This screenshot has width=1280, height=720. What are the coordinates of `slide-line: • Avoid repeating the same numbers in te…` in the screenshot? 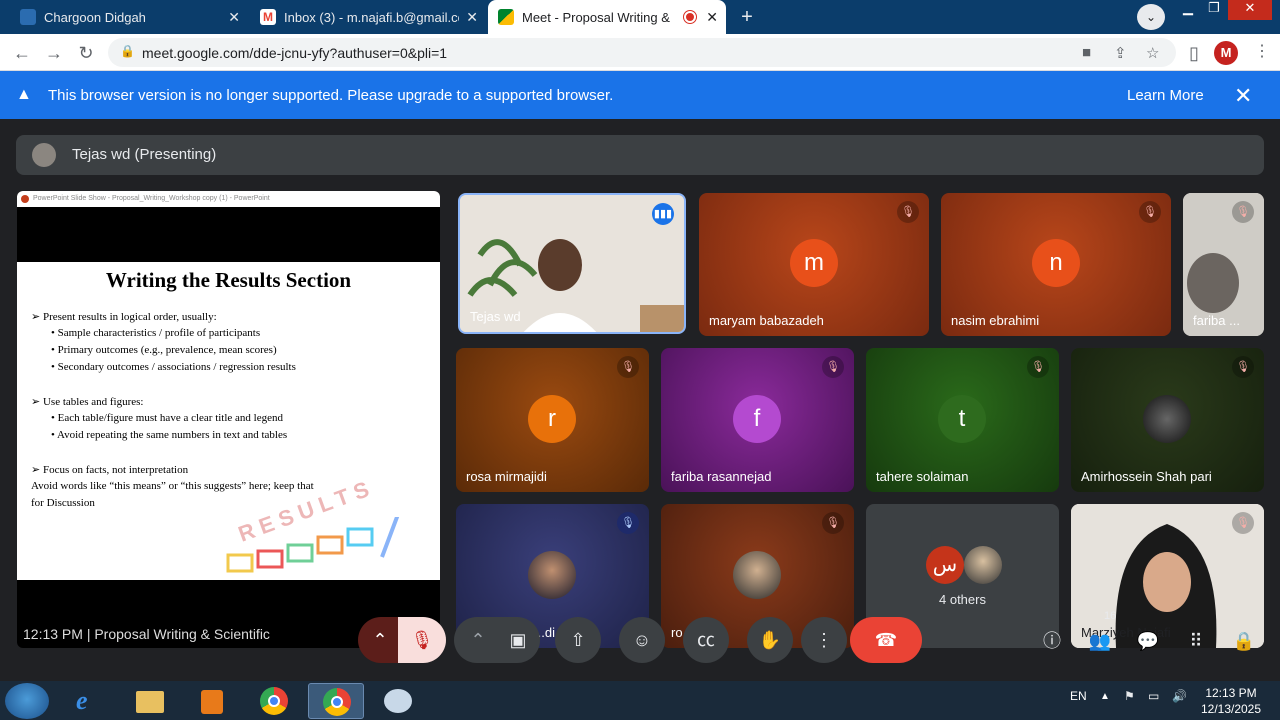 It's located at (169, 435).